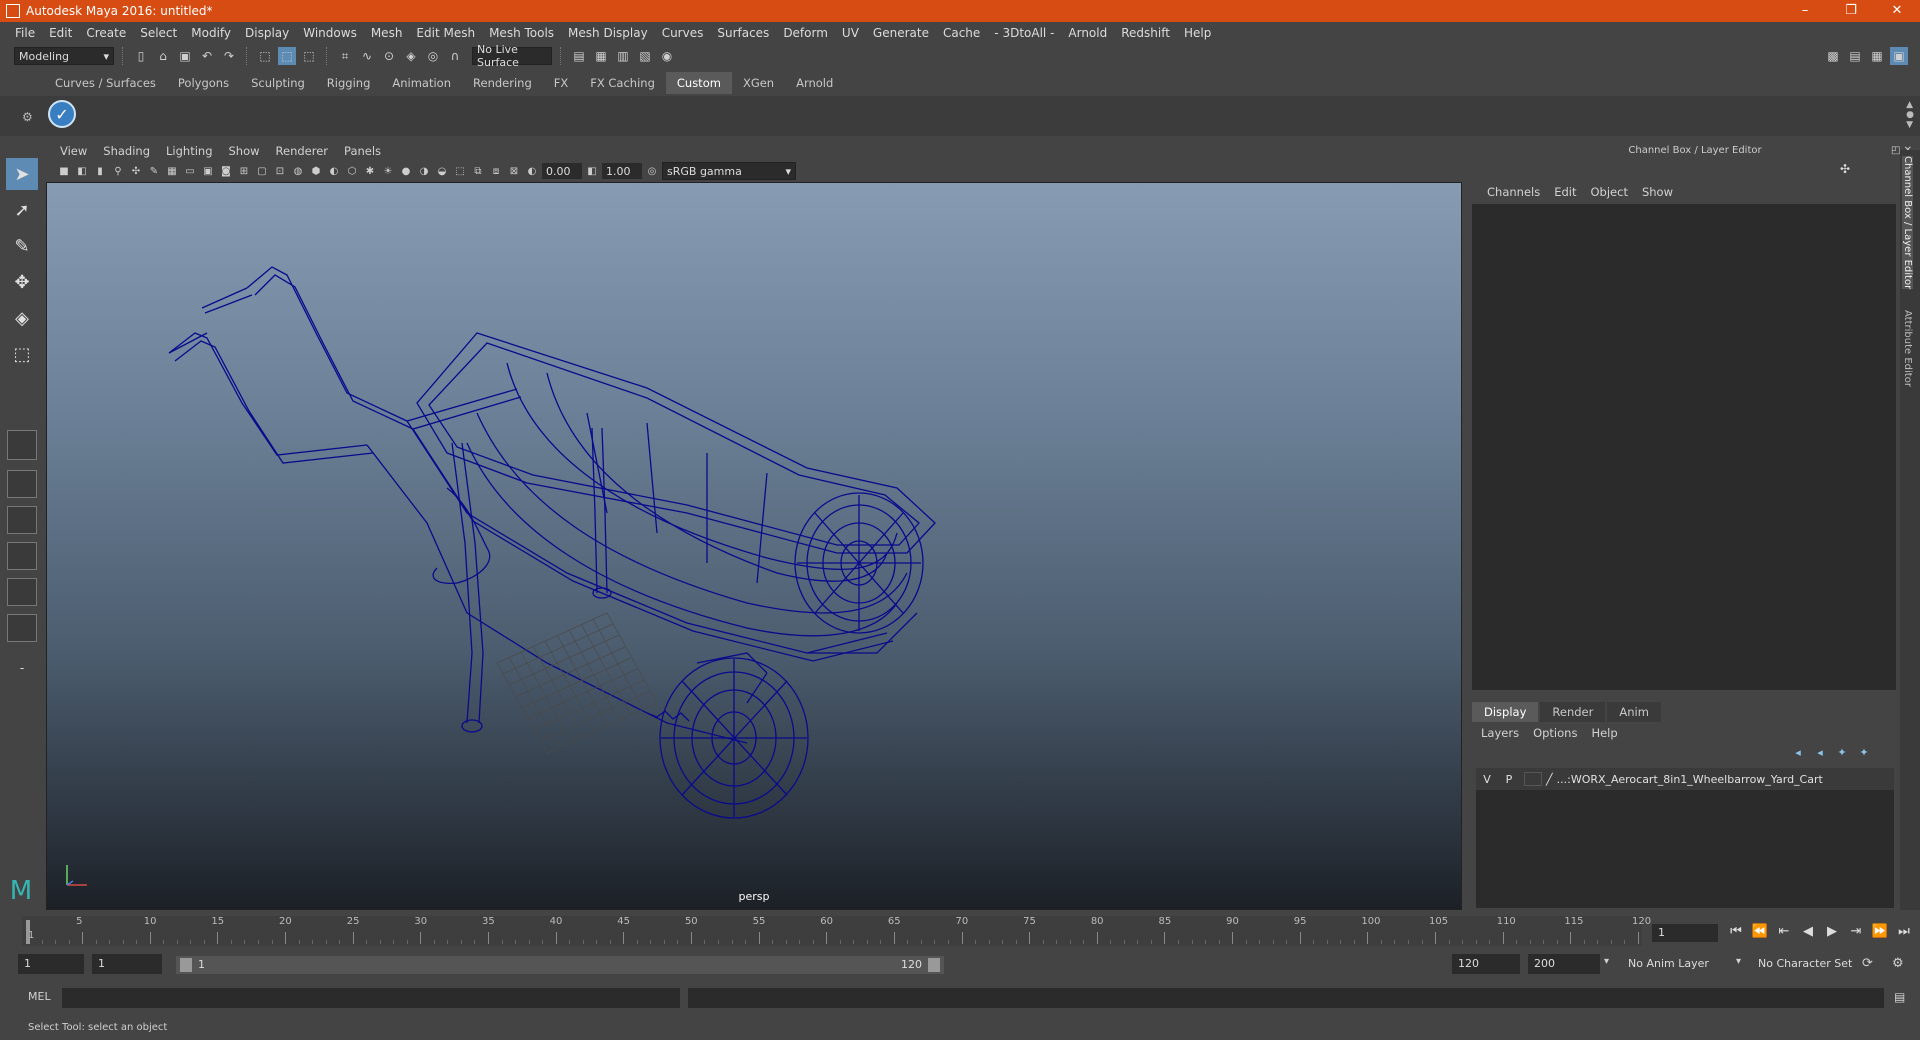  I want to click on layer-color-swatch, so click(1533, 779).